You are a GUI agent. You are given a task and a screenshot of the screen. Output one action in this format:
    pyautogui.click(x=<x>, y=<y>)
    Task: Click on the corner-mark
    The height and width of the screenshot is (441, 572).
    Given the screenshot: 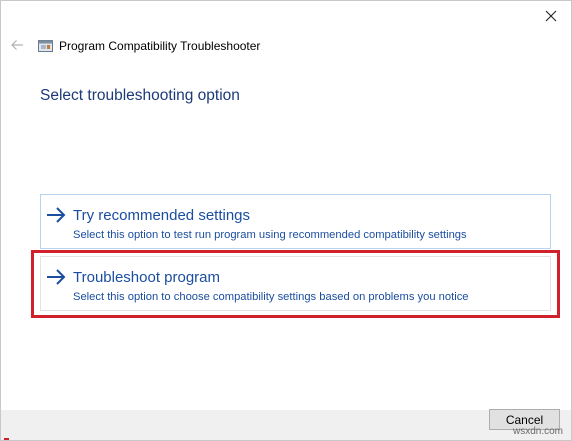 What is the action you would take?
    pyautogui.click(x=6, y=439)
    